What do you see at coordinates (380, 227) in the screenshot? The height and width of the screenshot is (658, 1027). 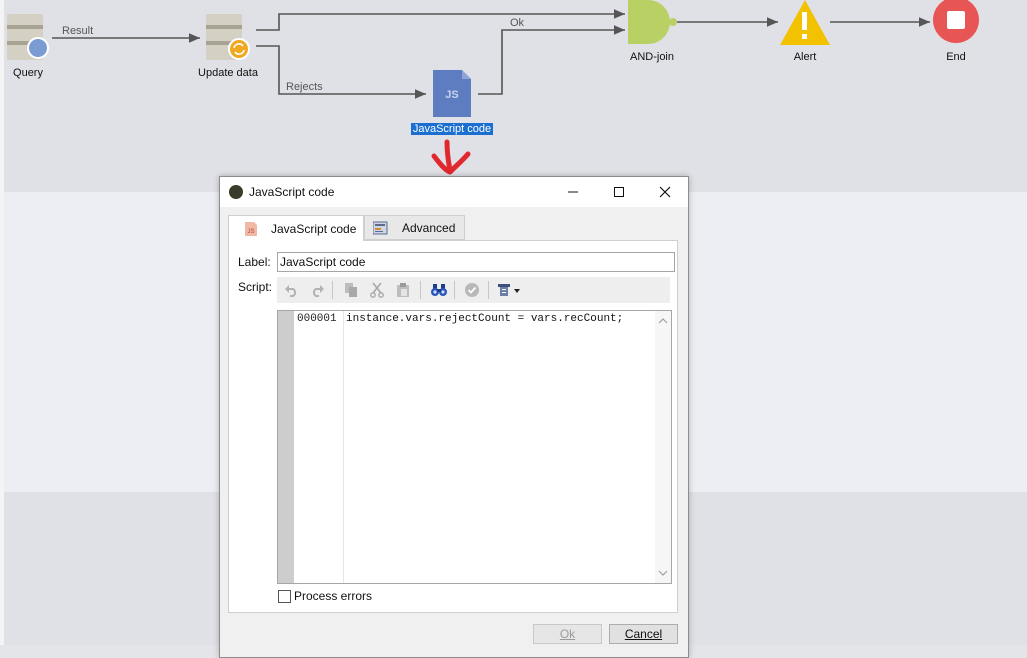 I see `advanced-settings-icon` at bounding box center [380, 227].